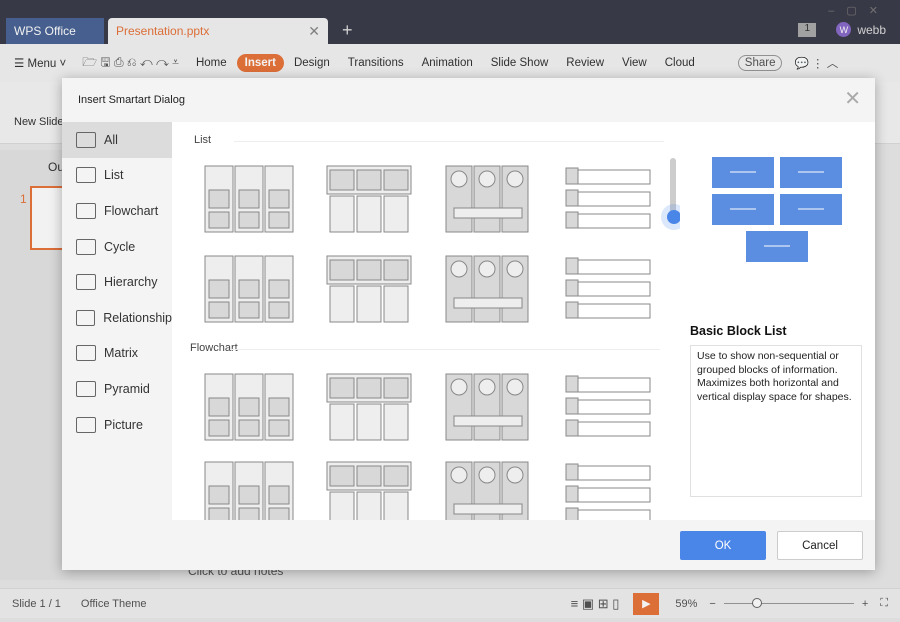 This screenshot has height=622, width=900. I want to click on section-list: List, so click(431, 140).